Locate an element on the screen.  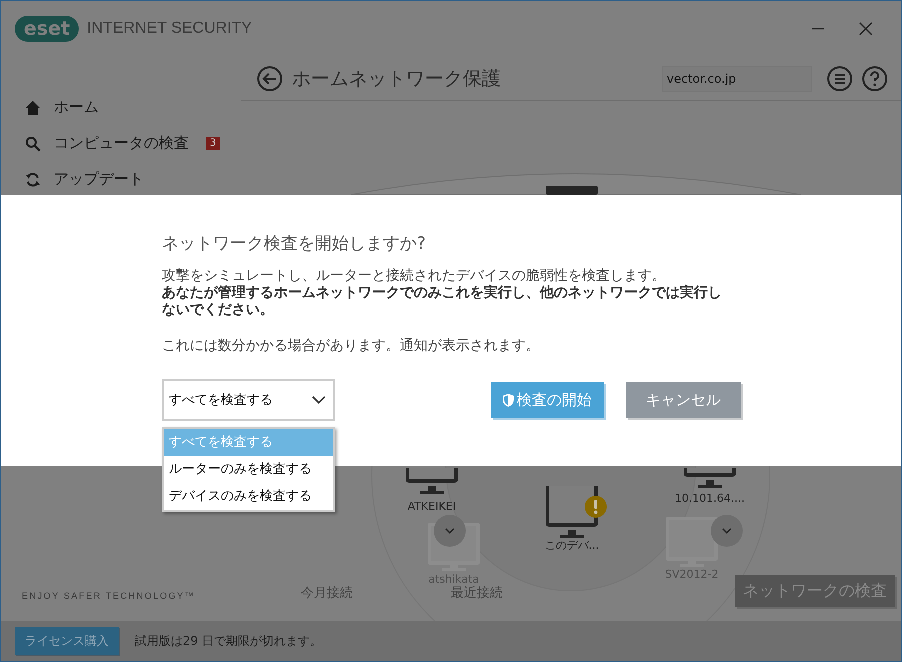
device-label: ATKEIKEI is located at coordinates (432, 506).